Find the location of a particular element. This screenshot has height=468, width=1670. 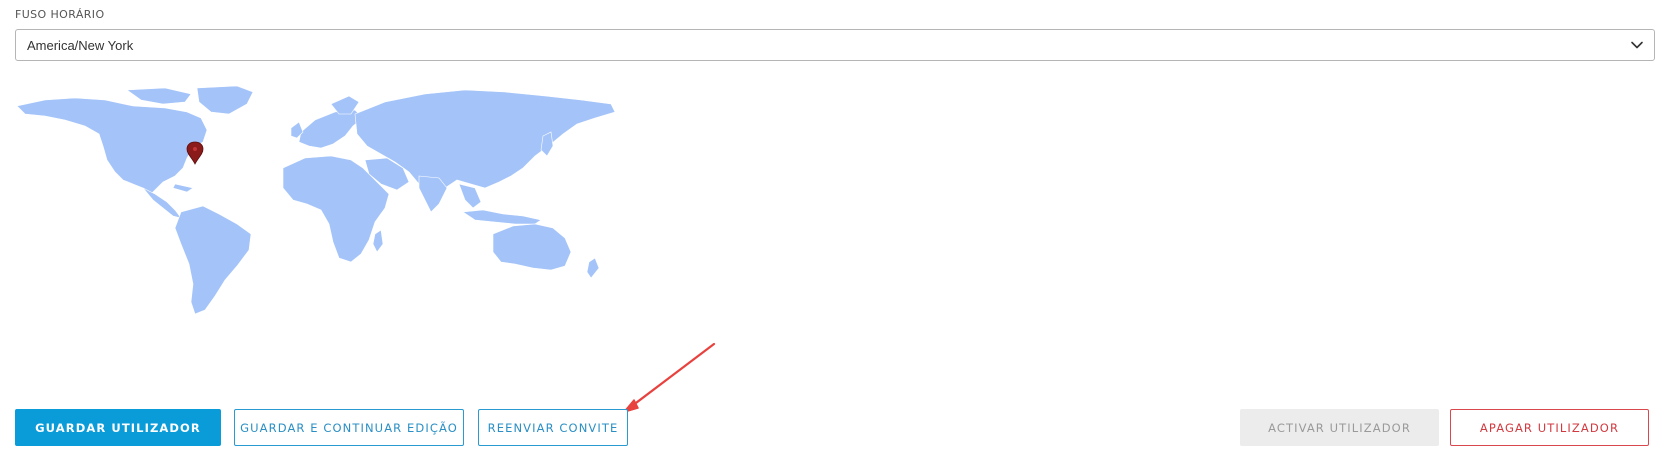

arctic-islands-shape is located at coordinates (159, 96).